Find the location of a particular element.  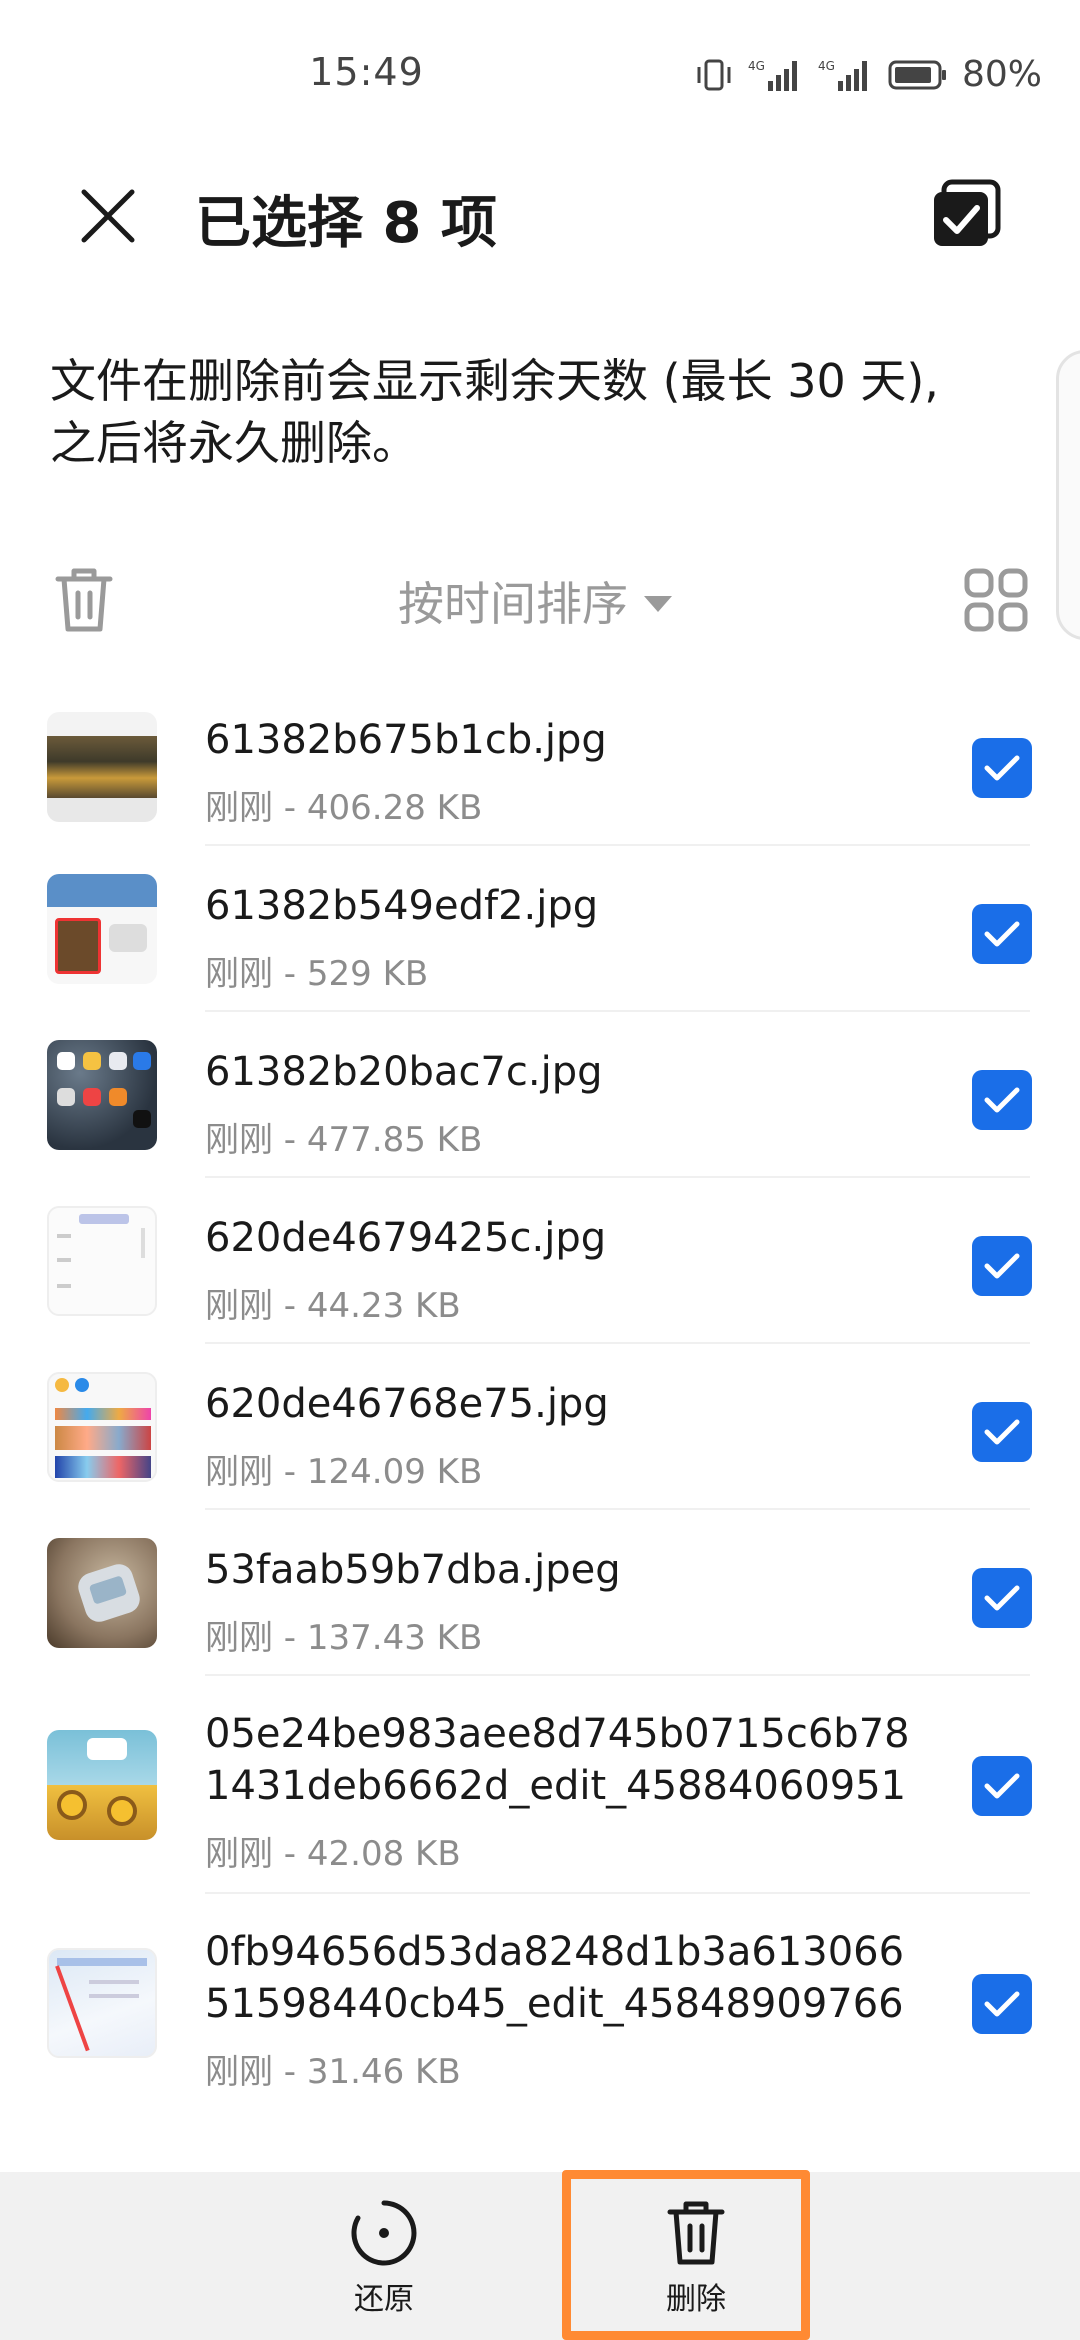

close-button is located at coordinates (108, 216).